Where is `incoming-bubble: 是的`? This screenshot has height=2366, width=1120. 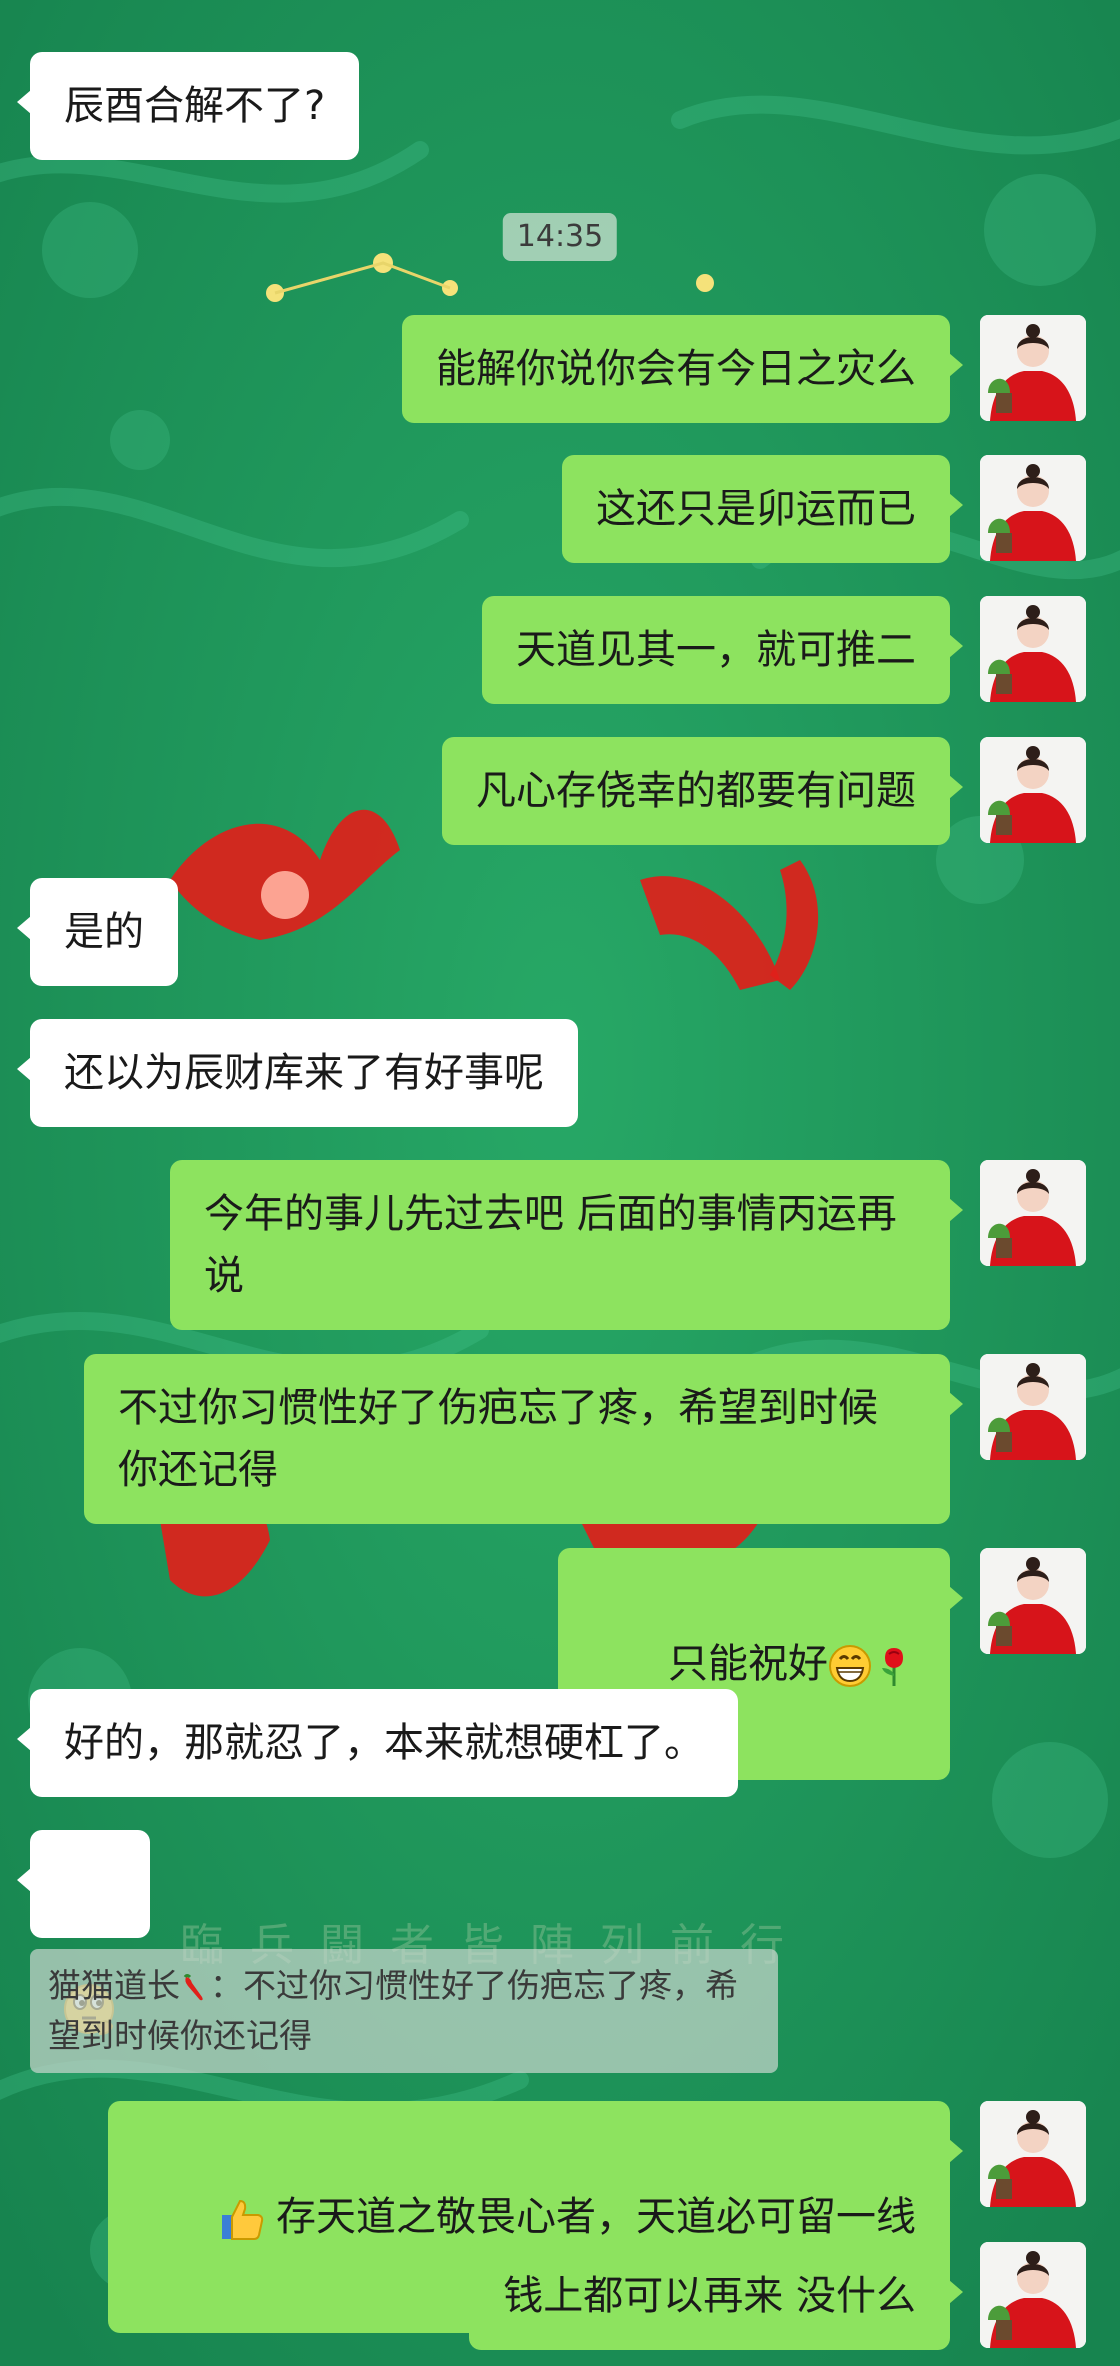
incoming-bubble: 是的 is located at coordinates (97, 932).